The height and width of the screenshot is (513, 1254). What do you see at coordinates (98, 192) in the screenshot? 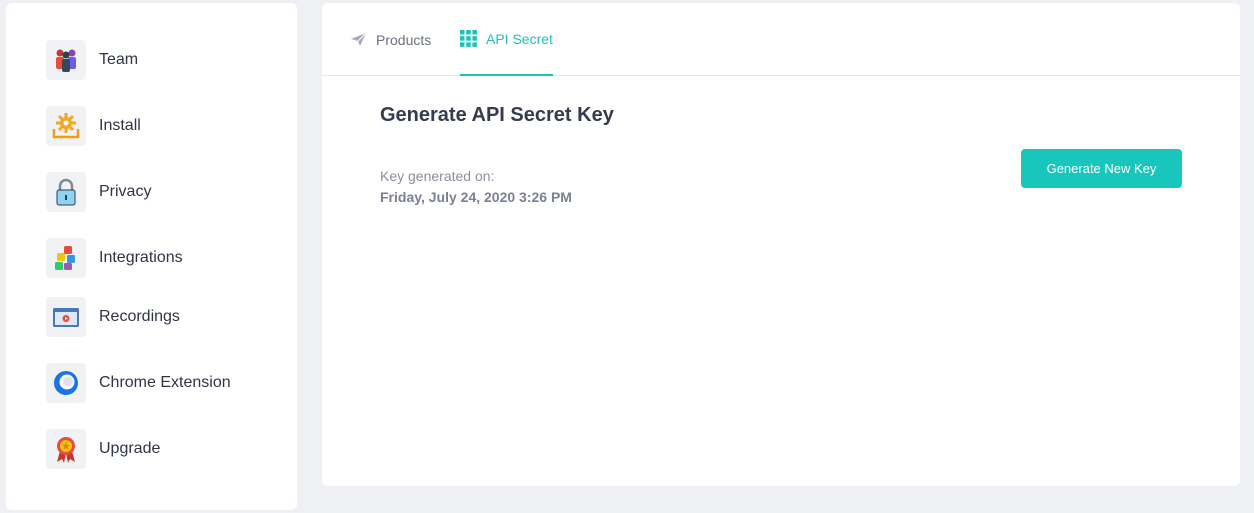
I see `sidebar-item-privacy: Privacy` at bounding box center [98, 192].